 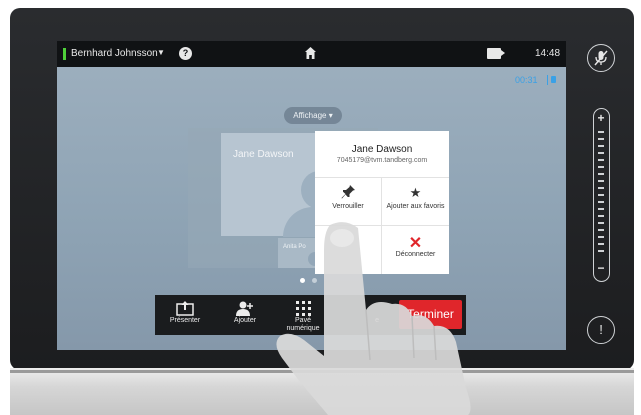 I want to click on popup-header: Jane Dawson 7045179@tvm.tandberg.com, so click(x=382, y=154).